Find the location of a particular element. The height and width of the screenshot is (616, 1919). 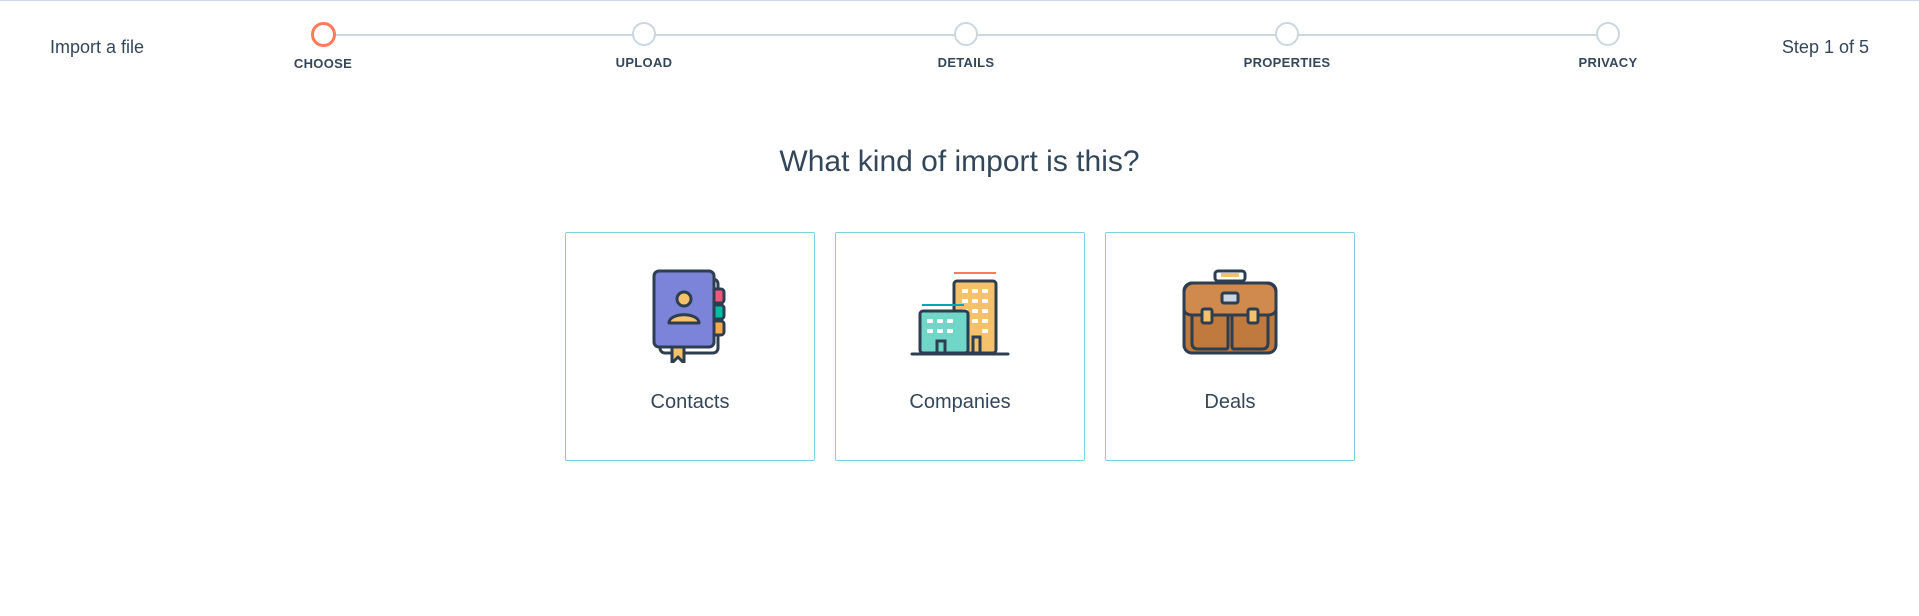

step-privacy: PRIVACY is located at coordinates (1608, 46).